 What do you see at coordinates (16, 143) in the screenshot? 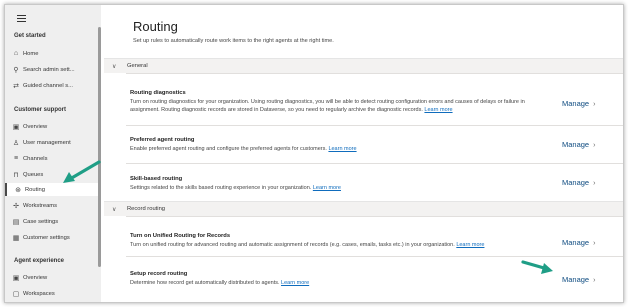
I see `user-icon: ♙` at bounding box center [16, 143].